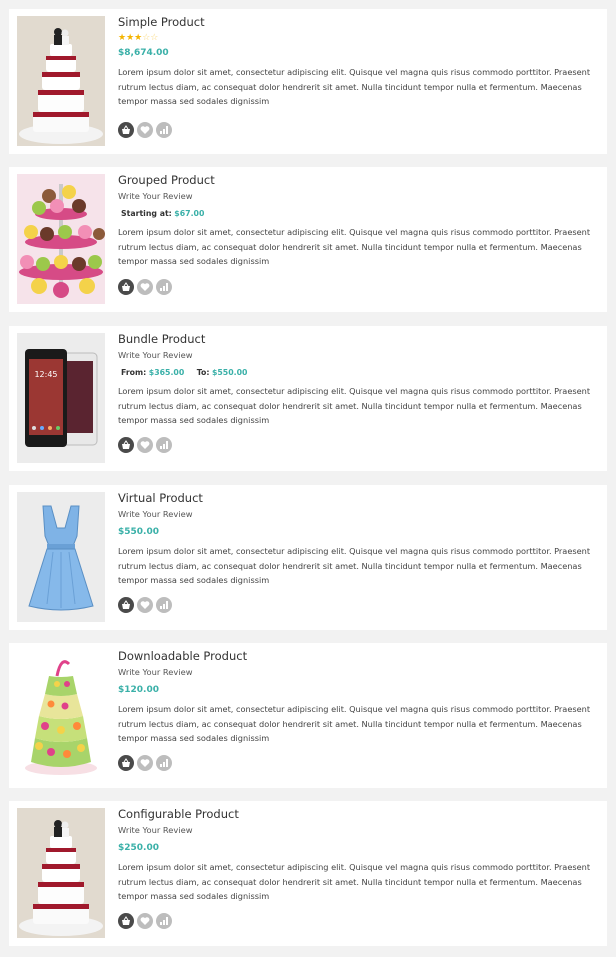  What do you see at coordinates (61, 398) in the screenshot?
I see `product-image-smartphone: 12:45` at bounding box center [61, 398].